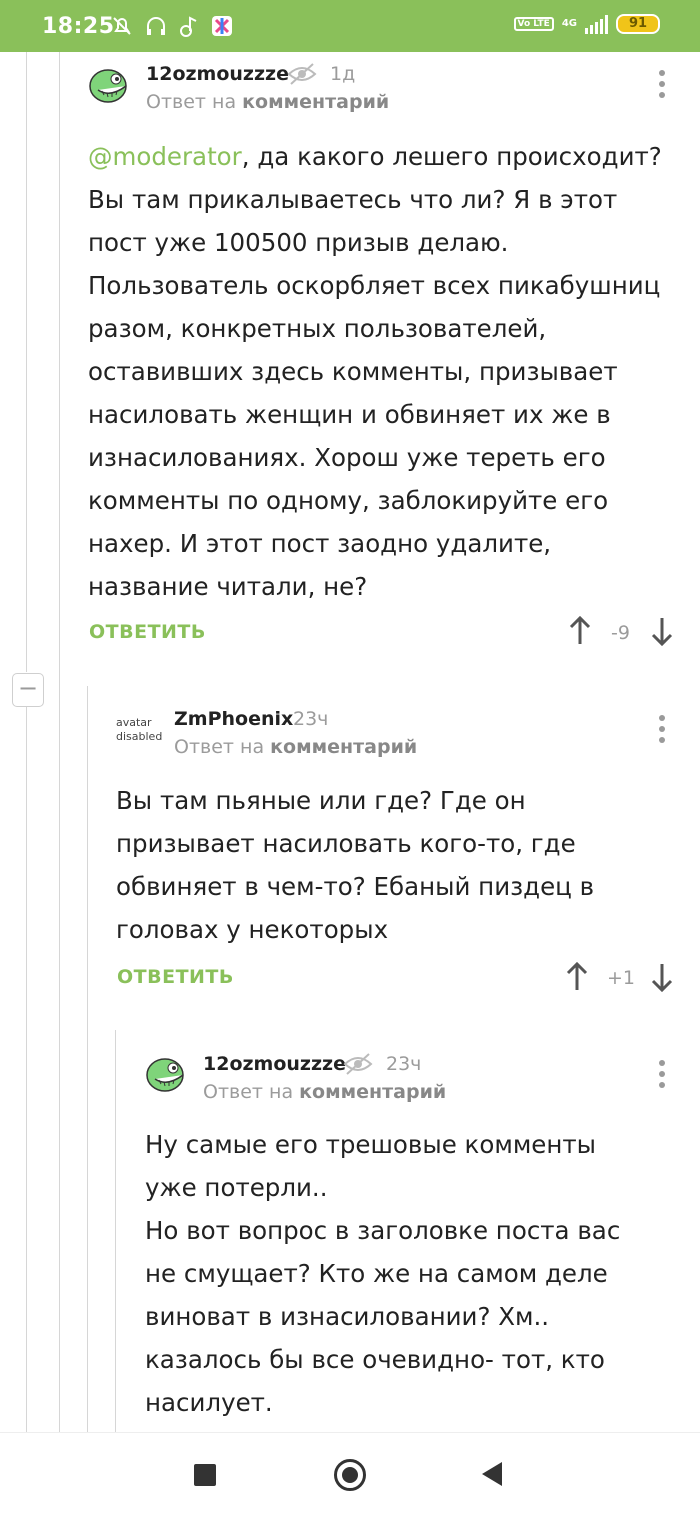 The height and width of the screenshot is (1518, 700). What do you see at coordinates (172, 26) in the screenshot?
I see `notification-icons` at bounding box center [172, 26].